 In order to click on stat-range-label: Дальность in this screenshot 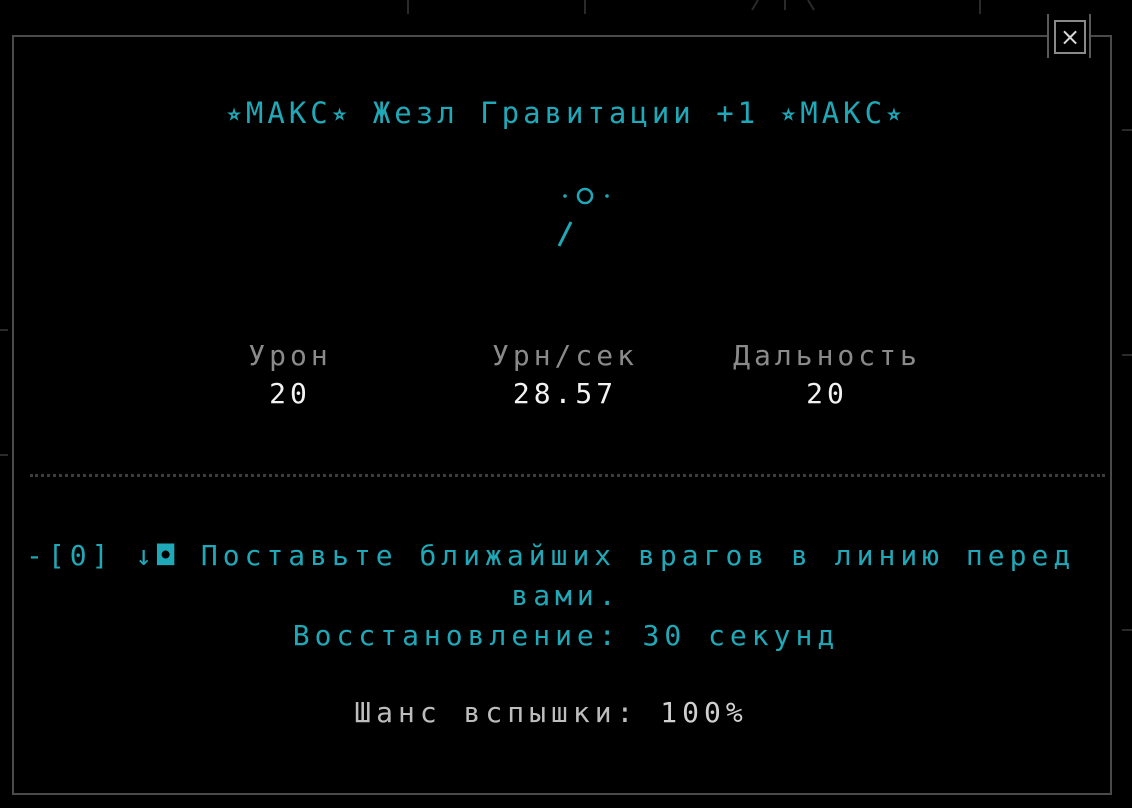, I will do `click(827, 355)`.